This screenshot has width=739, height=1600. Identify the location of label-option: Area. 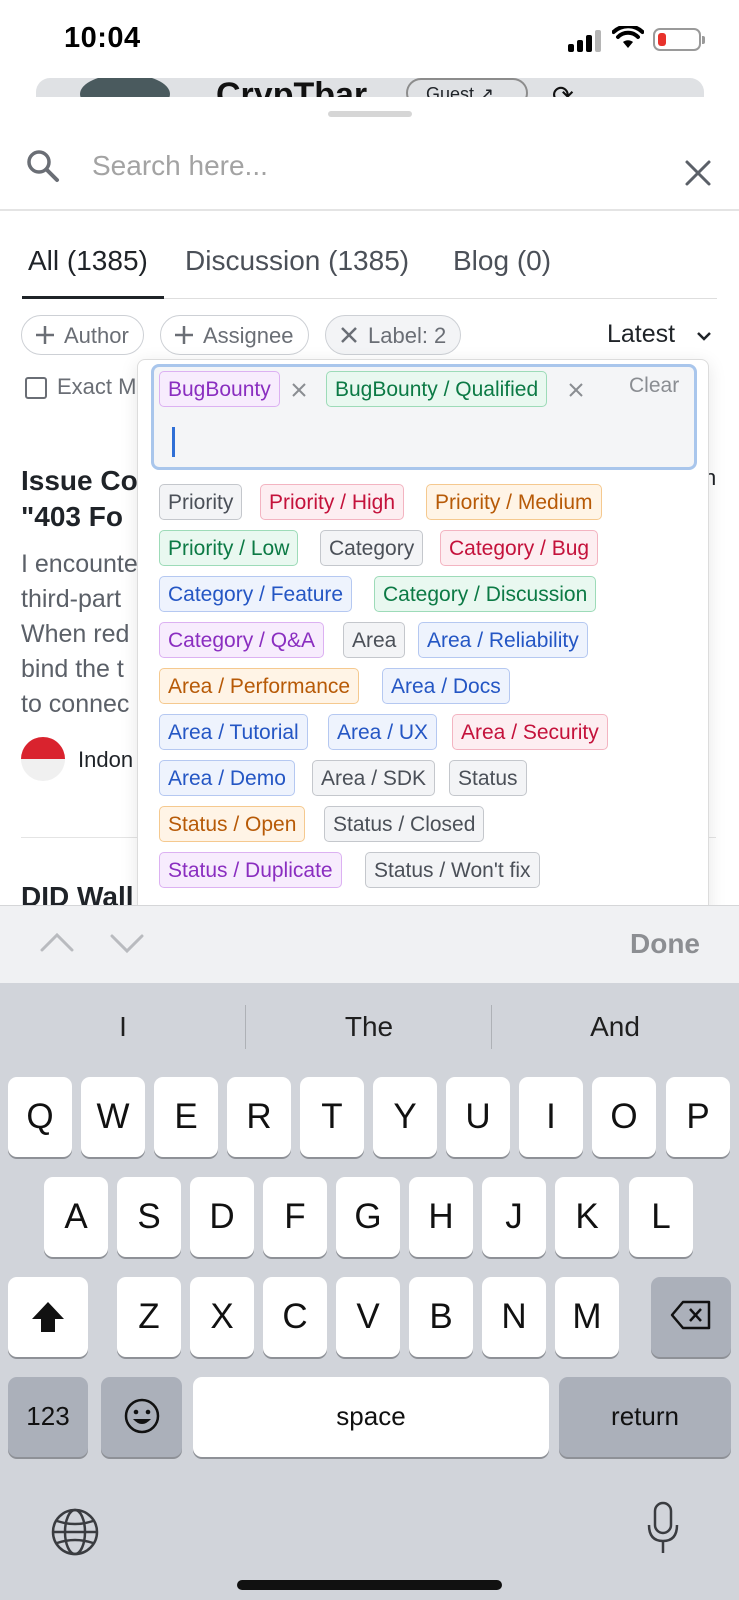
(374, 640).